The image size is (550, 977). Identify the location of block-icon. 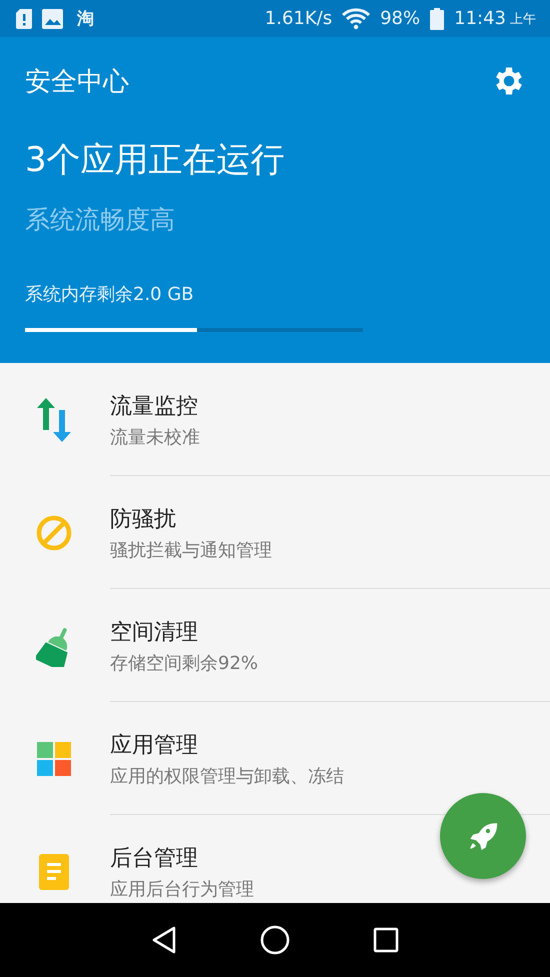
(54, 532).